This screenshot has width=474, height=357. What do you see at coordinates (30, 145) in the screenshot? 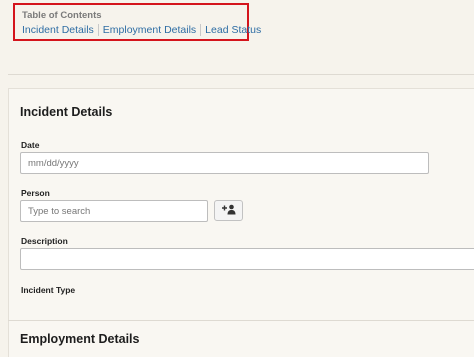
I see `date-label: Date` at bounding box center [30, 145].